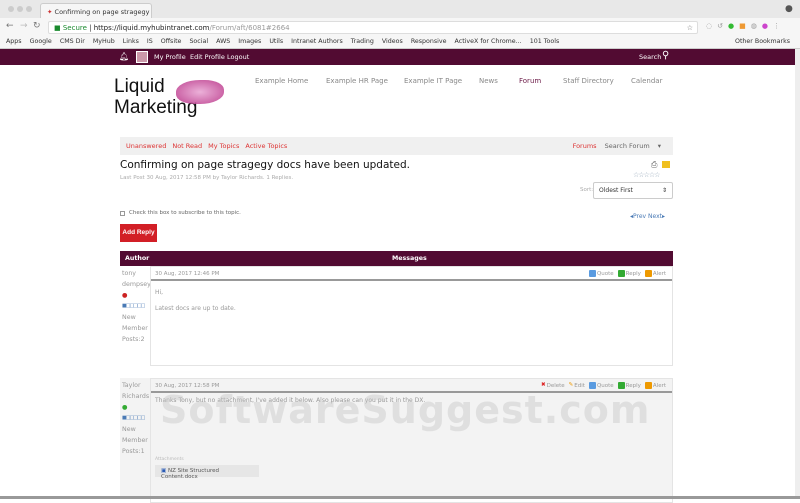  Describe the element at coordinates (133, 339) in the screenshot. I see `post-count: Posts:2` at that location.